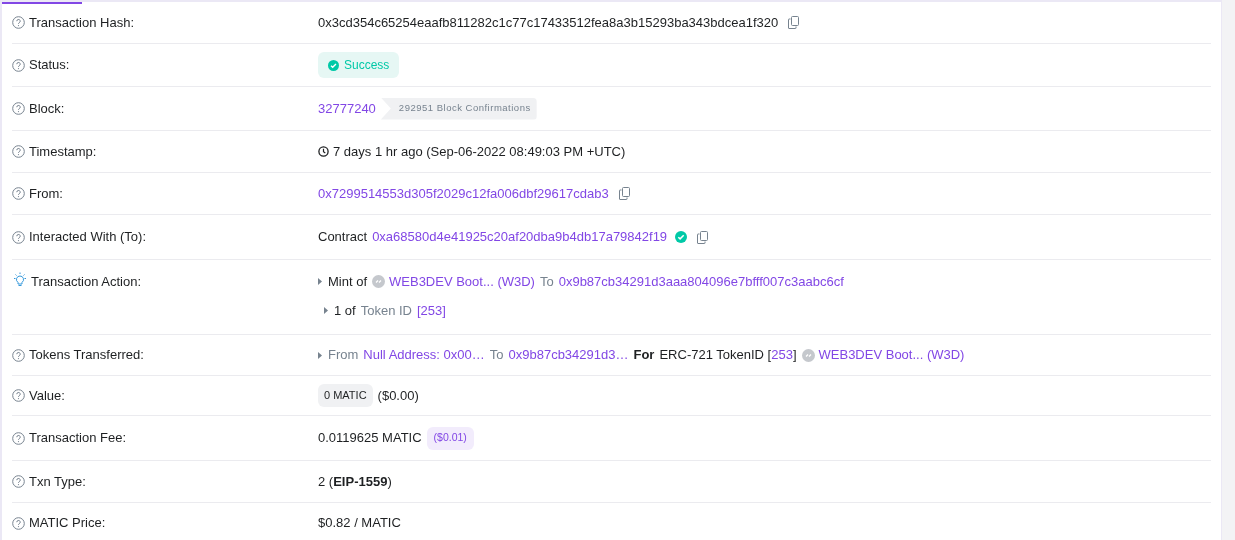  What do you see at coordinates (463, 193) in the screenshot?
I see `link: 0x7299514553d305f2029c12fa006dbf29617cdab3` at bounding box center [463, 193].